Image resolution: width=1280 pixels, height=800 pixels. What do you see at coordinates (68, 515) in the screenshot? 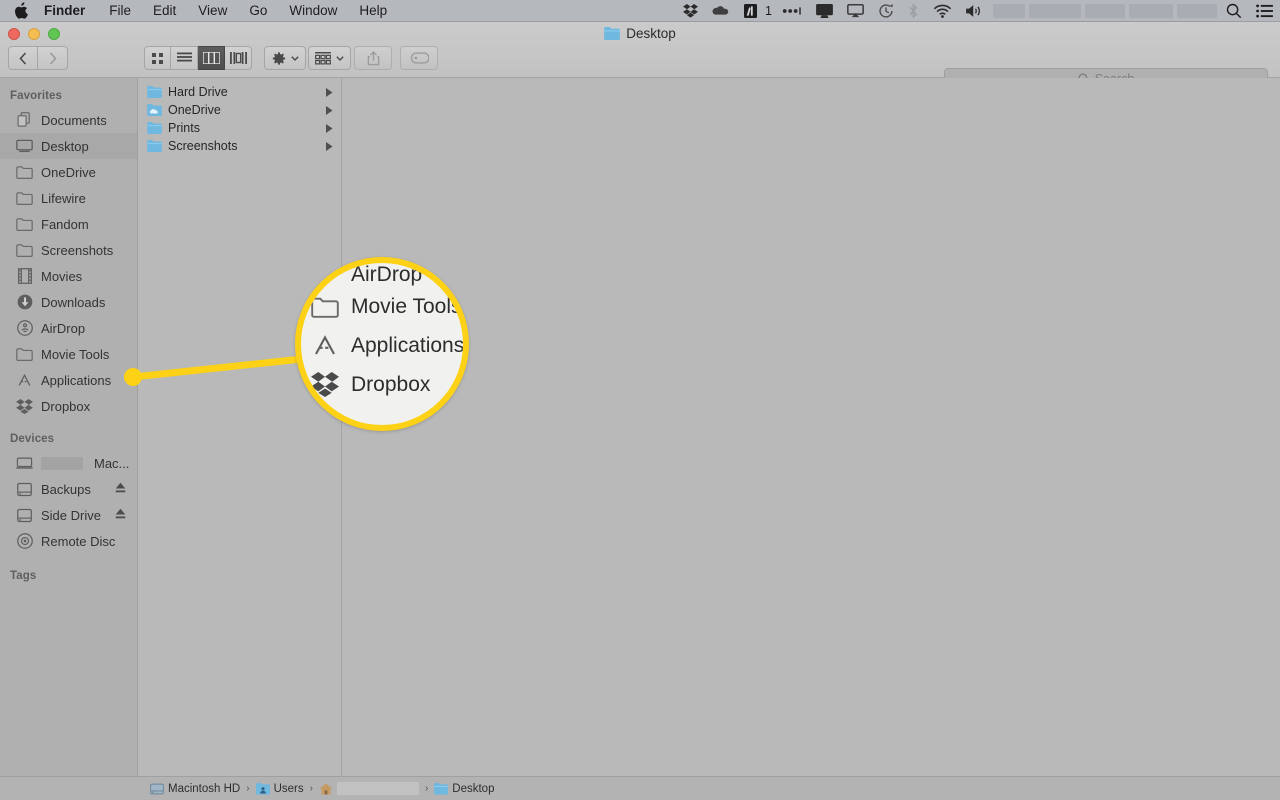
I see `sidebar-item-side-drive: Side Drive` at bounding box center [68, 515].